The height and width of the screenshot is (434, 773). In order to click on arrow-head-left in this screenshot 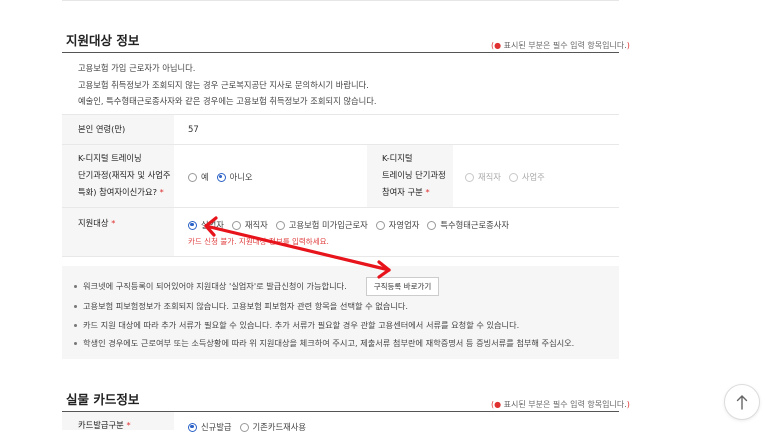, I will do `click(211, 222)`.